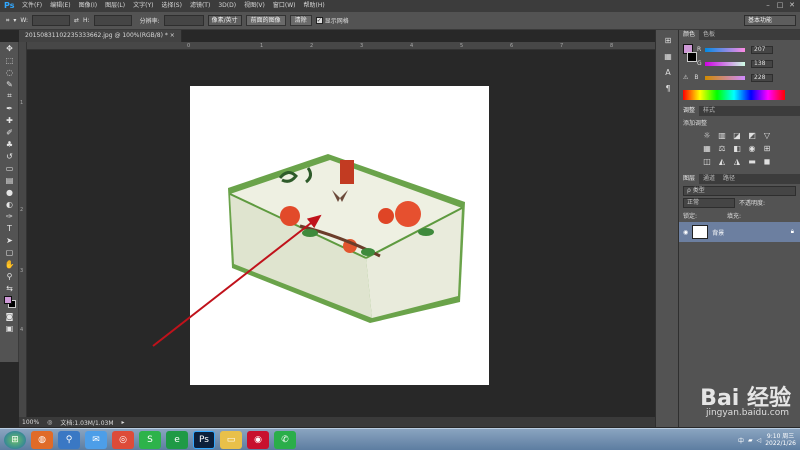  I want to click on menu-type: 文字(Y), so click(143, 6).